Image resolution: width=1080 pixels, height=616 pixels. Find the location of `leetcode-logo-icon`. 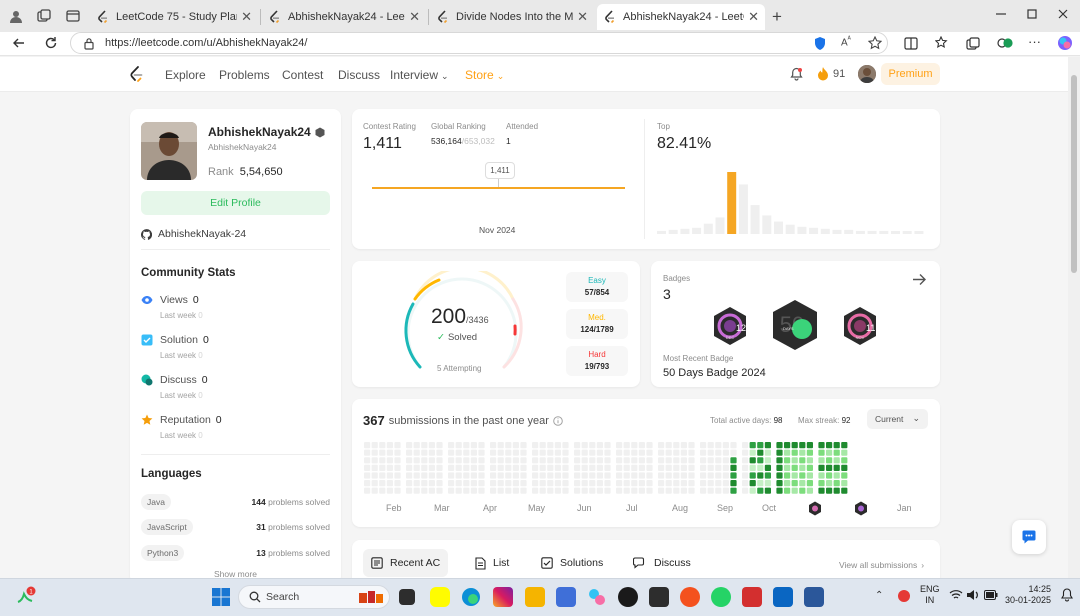

leetcode-logo-icon is located at coordinates (136, 74).